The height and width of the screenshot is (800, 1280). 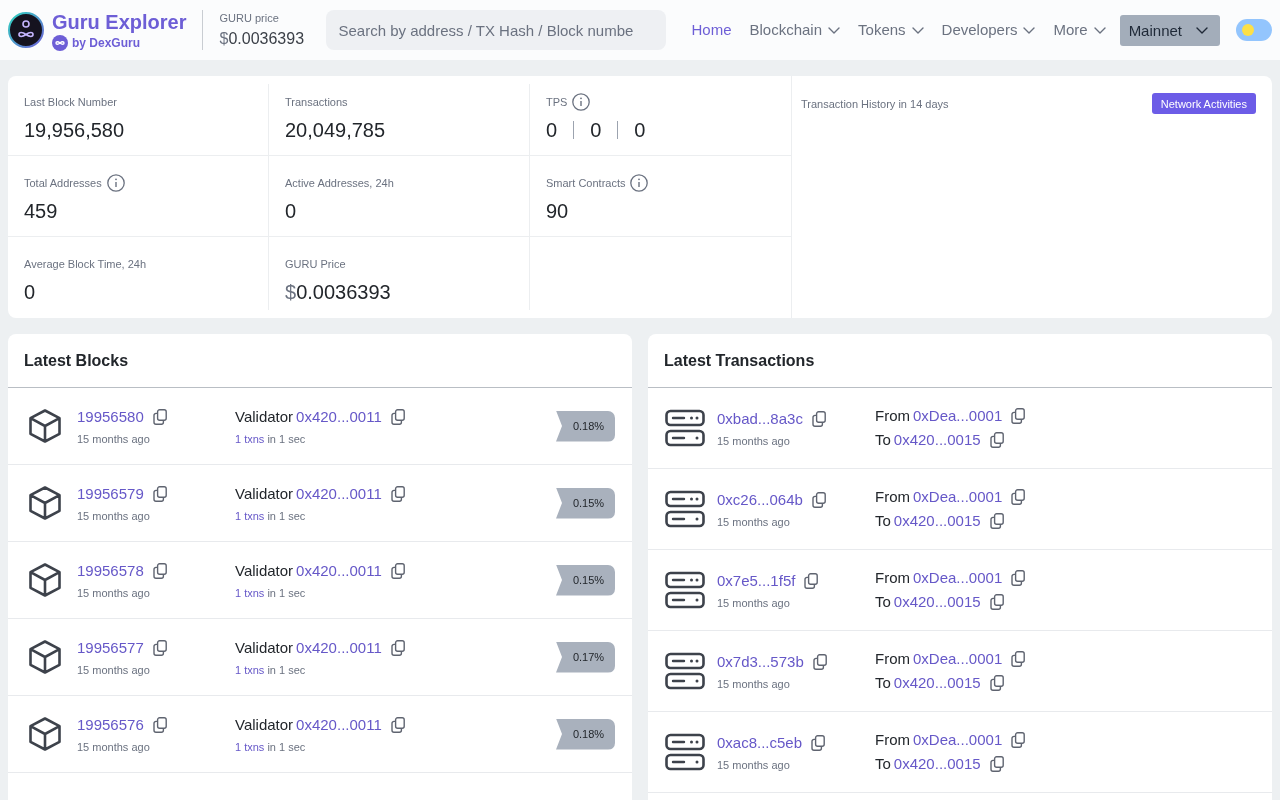 I want to click on stat-label: Active Addresses, 24h, so click(x=339, y=183).